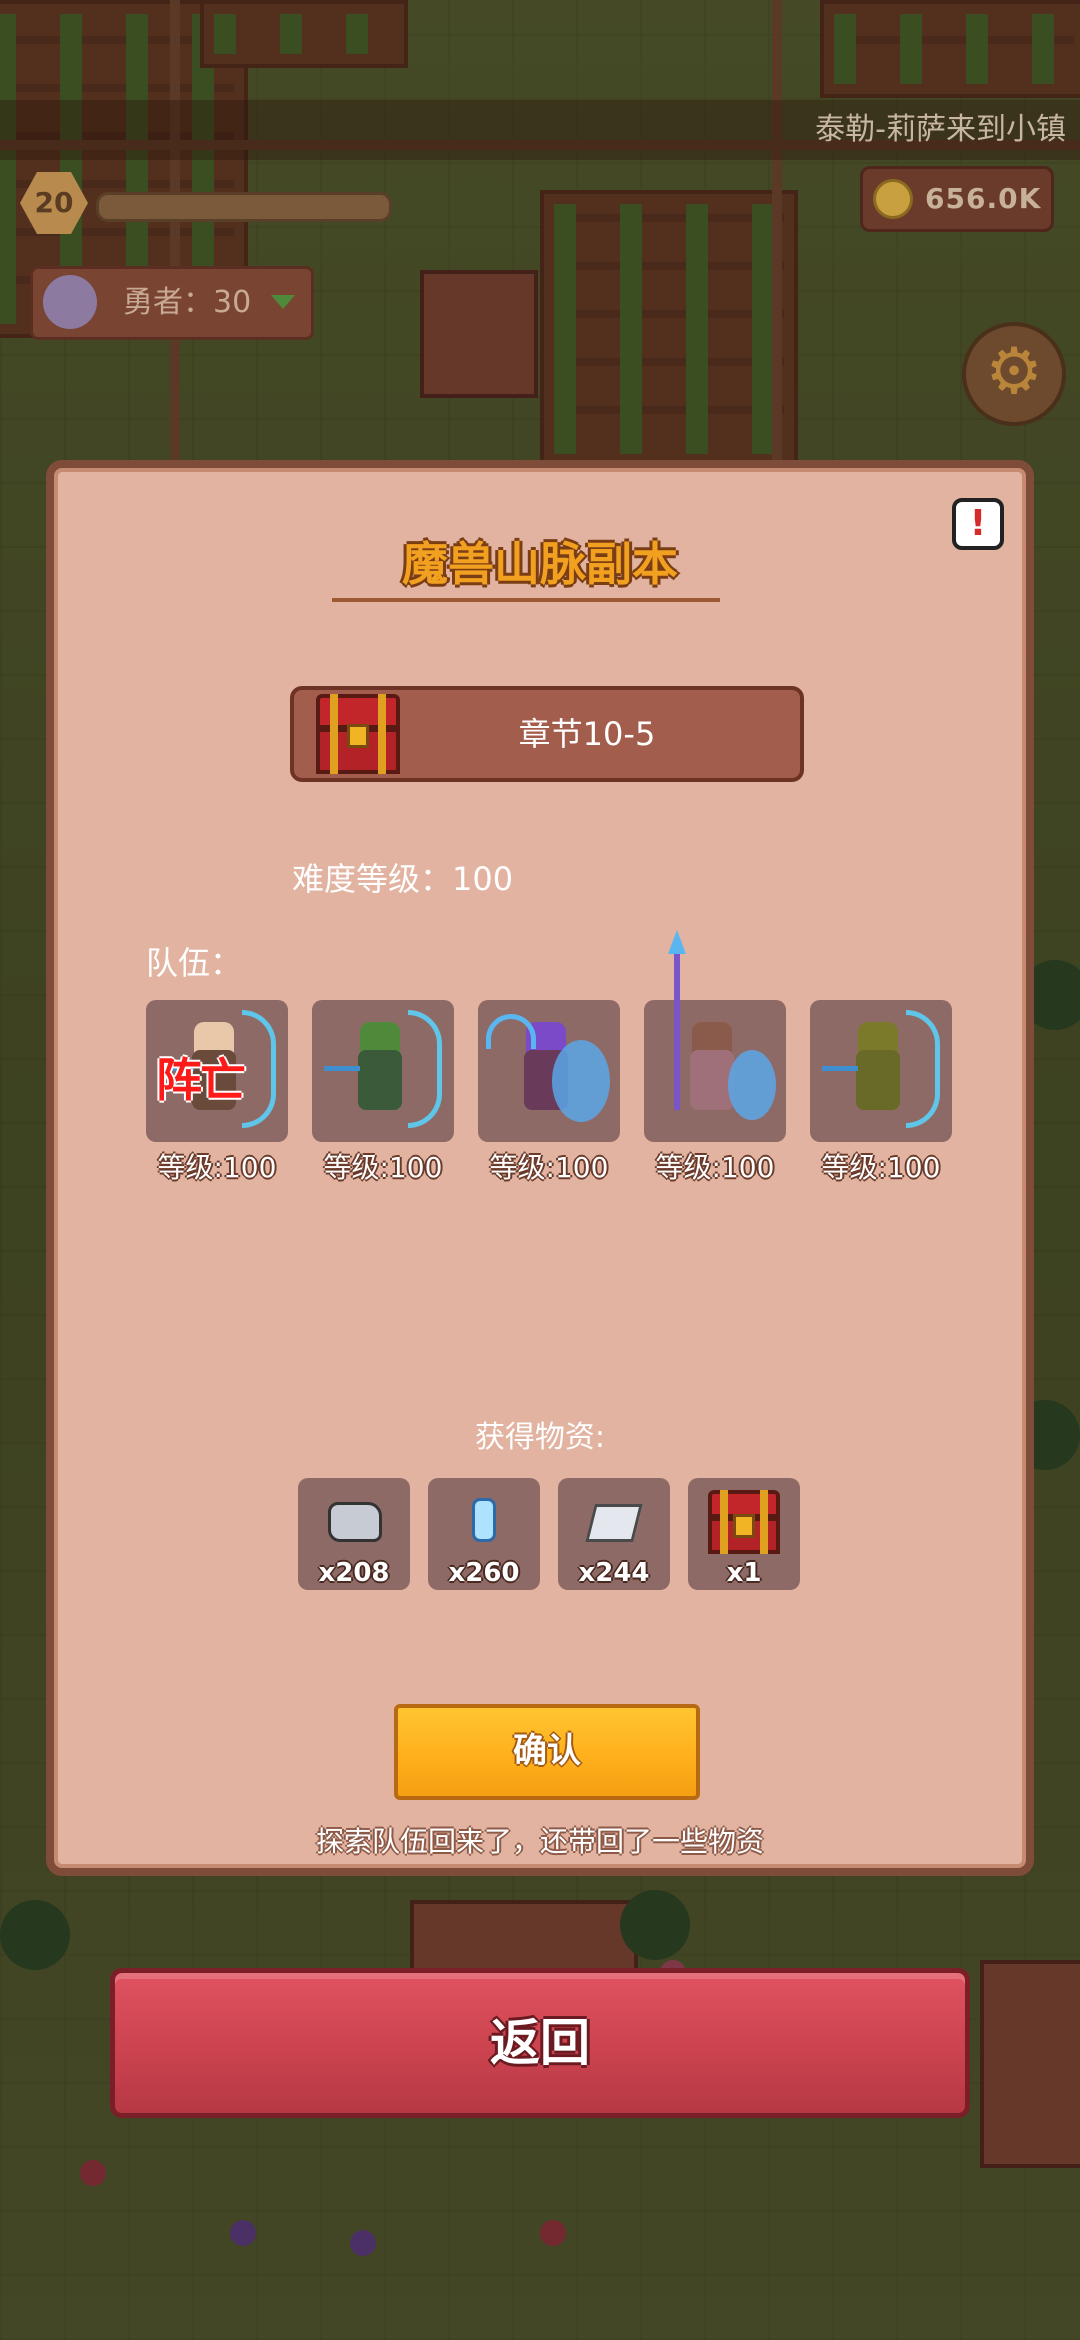  I want to click on settings-gear-button: ⚙, so click(1014, 374).